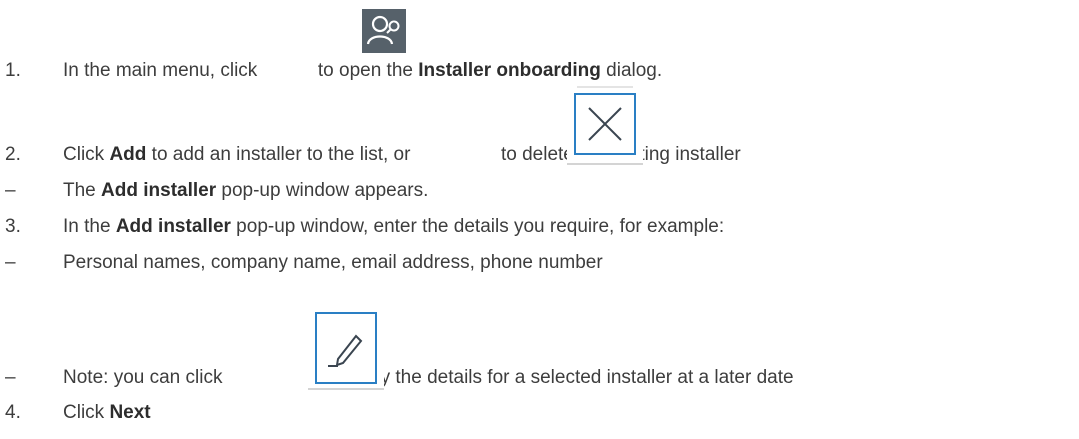 This screenshot has width=1079, height=439. I want to click on pencil-edit-icon, so click(346, 351).